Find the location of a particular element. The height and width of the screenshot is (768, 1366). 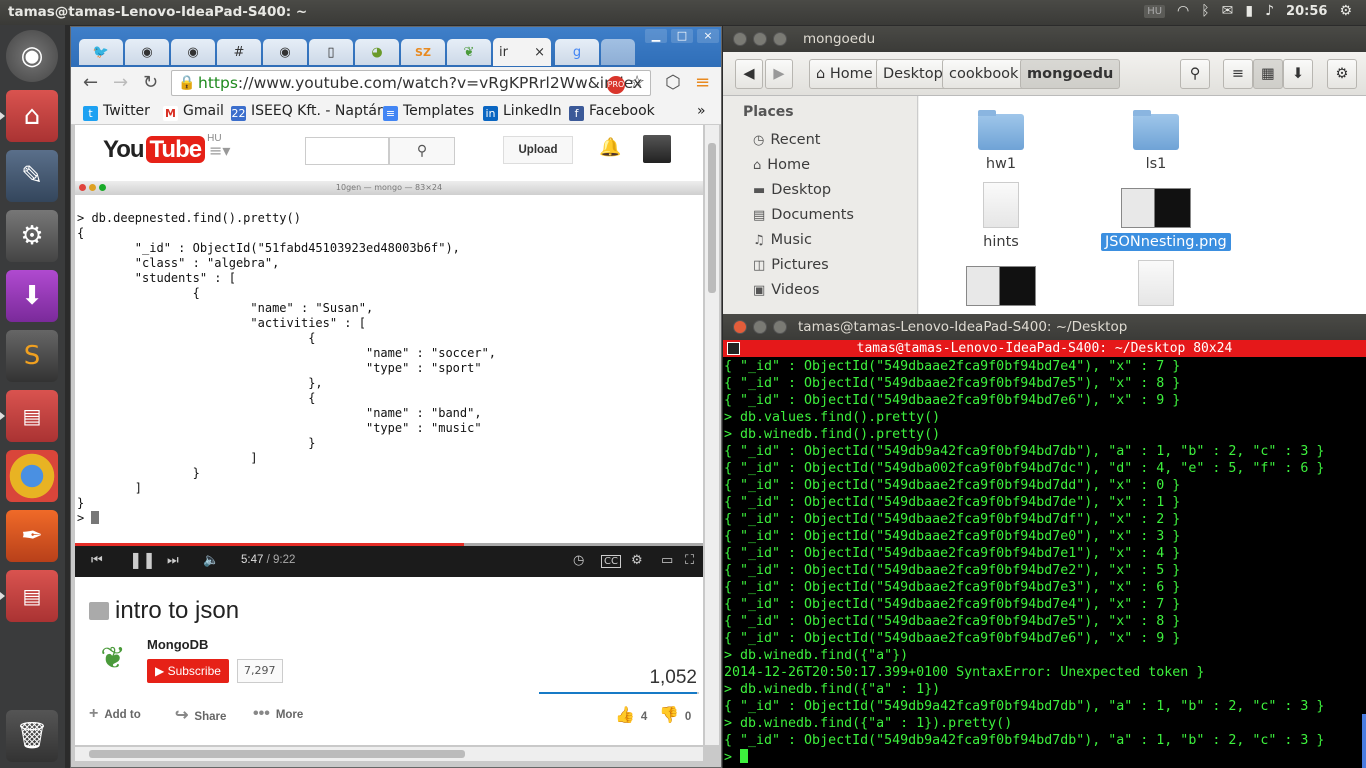

next-icon: ⏭ is located at coordinates (173, 560).